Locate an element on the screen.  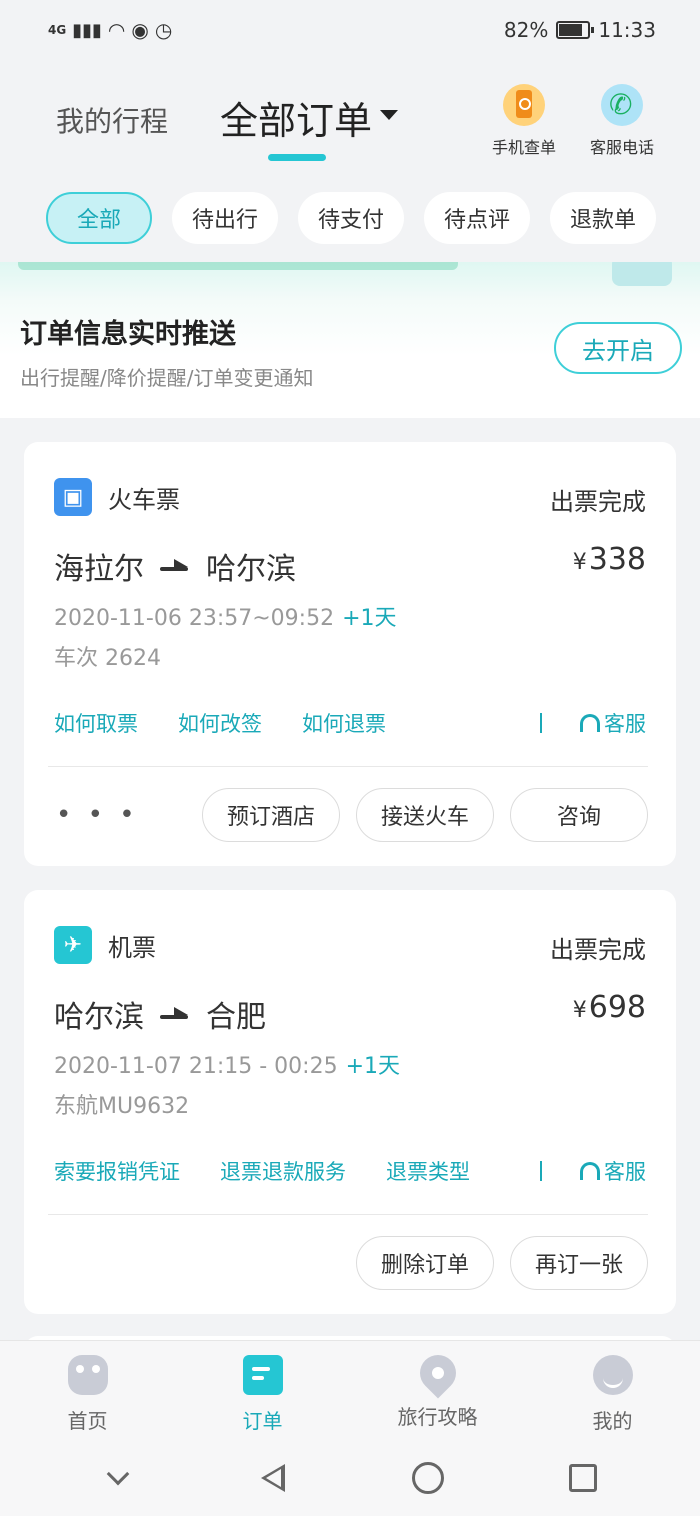
hide-keyboard-button is located at coordinates (118, 1478).